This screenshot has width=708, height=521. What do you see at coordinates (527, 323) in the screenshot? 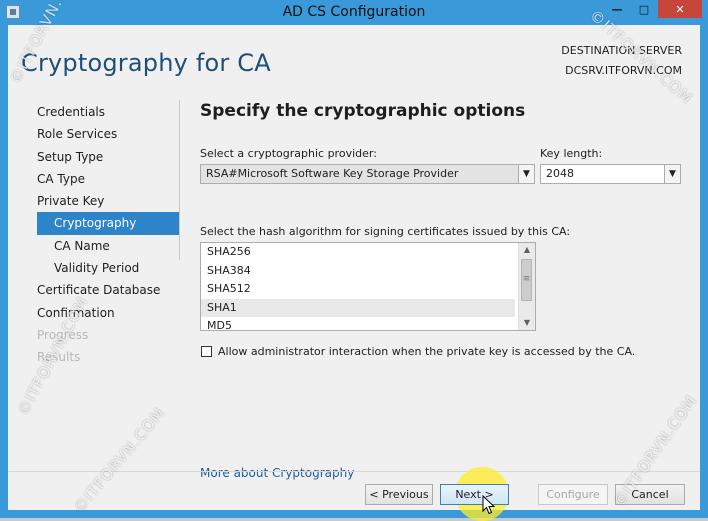
I see `scroll-down-icon: ▼` at bounding box center [527, 323].